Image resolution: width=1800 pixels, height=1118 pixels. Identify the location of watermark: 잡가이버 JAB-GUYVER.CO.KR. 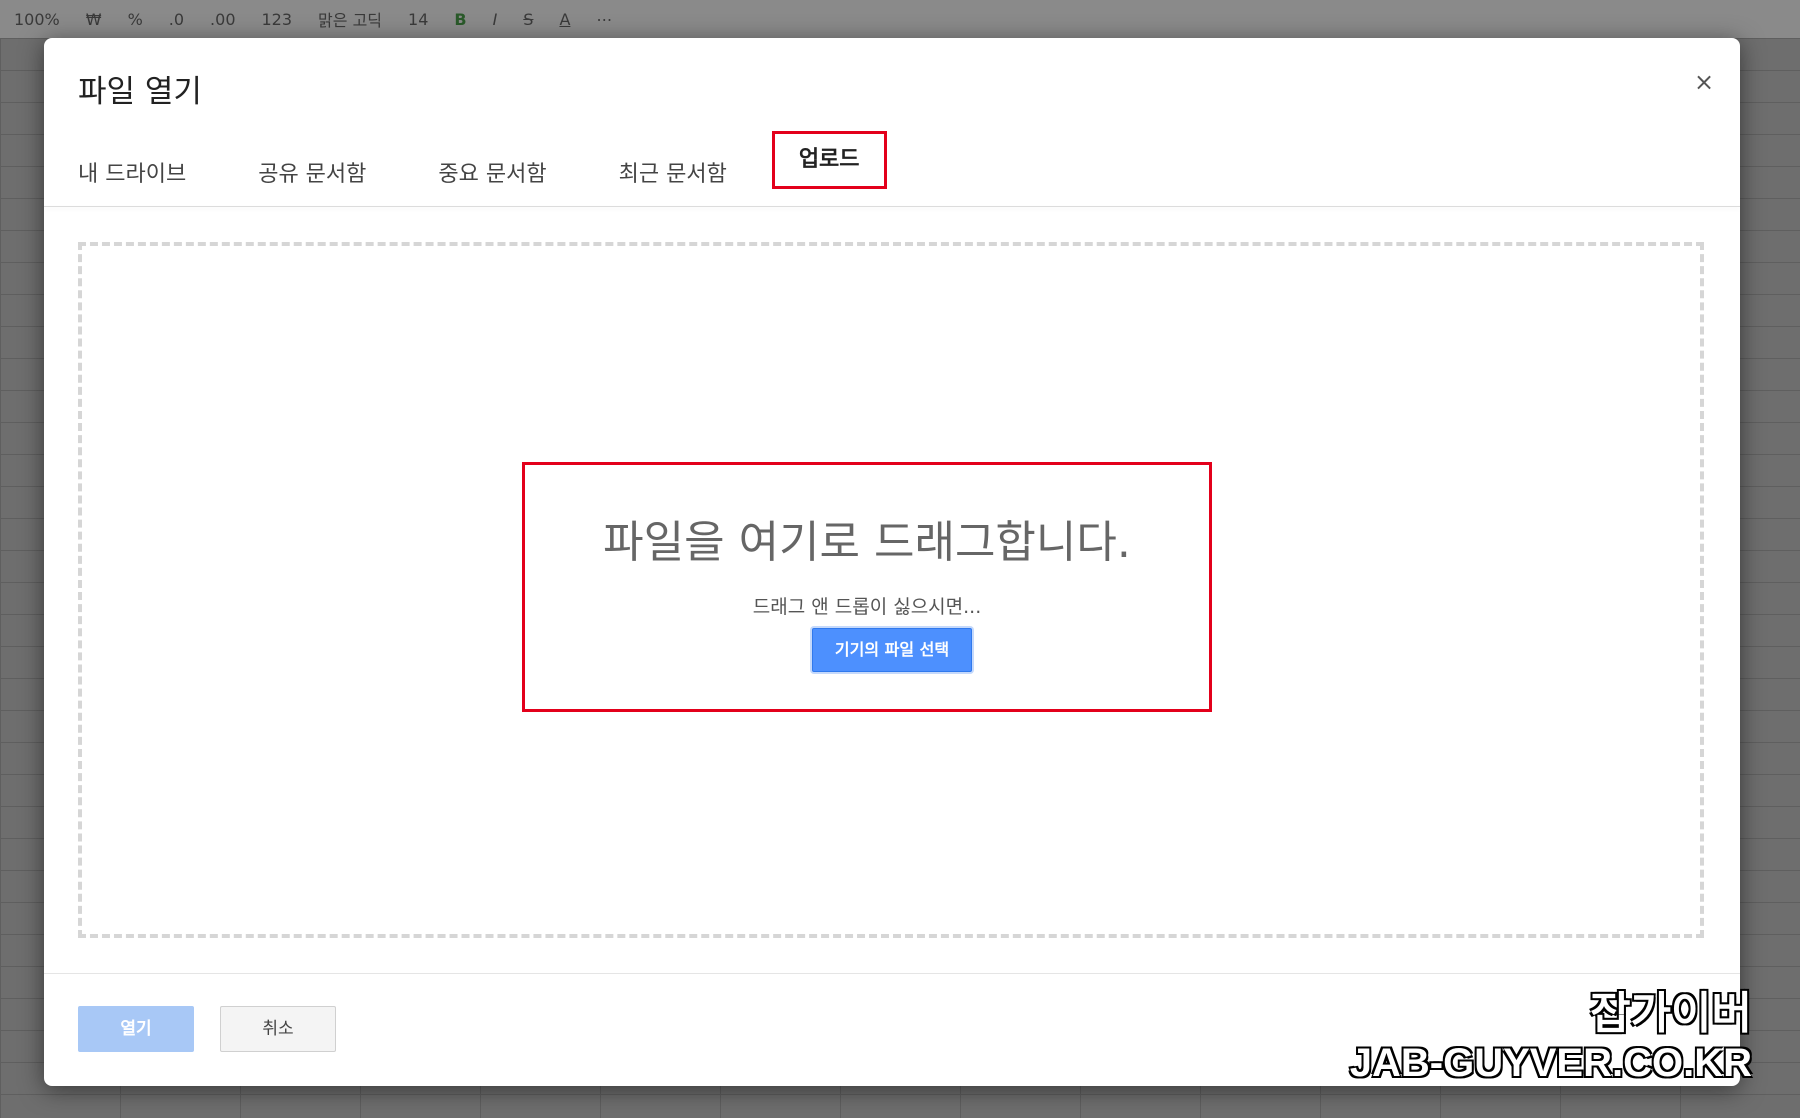
(1551, 1031).